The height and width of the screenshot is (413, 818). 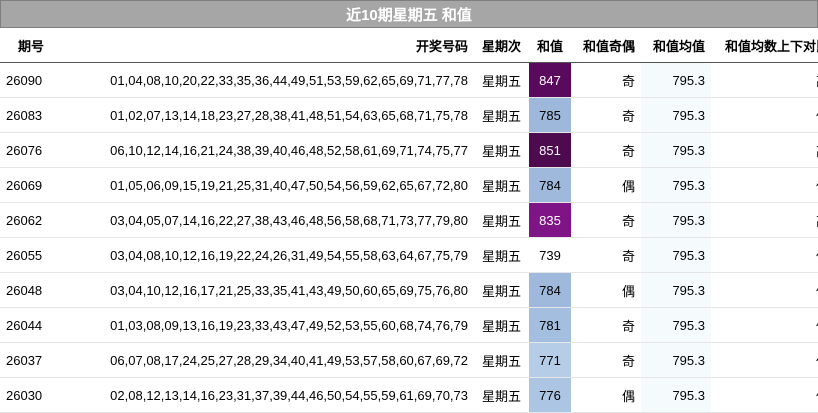 I want to click on issue-cell: 26076, so click(x=24, y=150).